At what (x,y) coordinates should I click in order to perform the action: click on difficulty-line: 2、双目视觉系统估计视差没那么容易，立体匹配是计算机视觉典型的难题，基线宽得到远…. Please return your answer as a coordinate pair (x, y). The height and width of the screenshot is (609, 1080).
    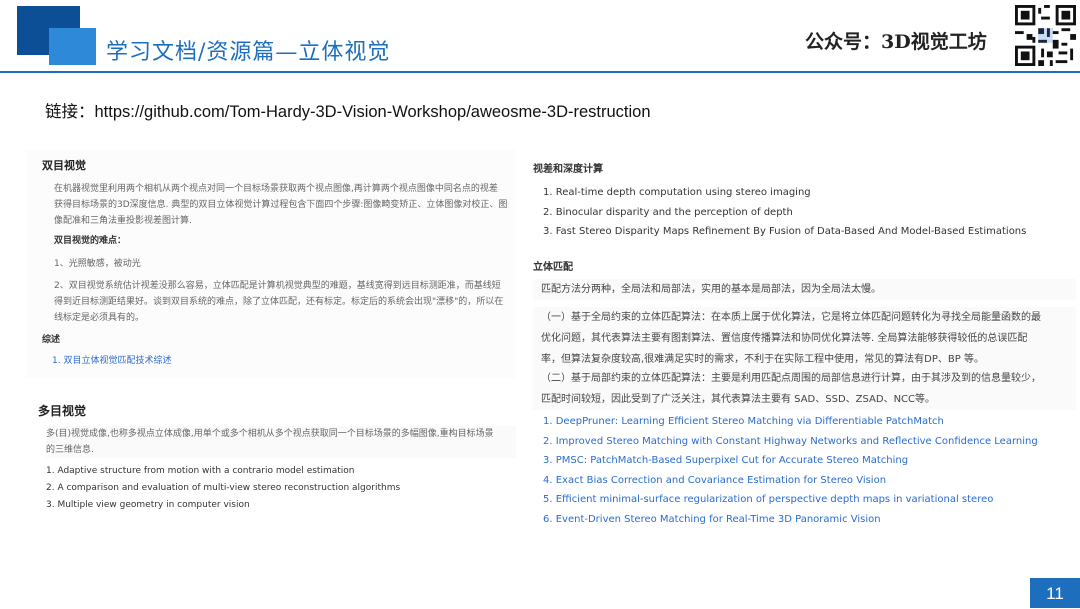
    Looking at the image, I should click on (277, 286).